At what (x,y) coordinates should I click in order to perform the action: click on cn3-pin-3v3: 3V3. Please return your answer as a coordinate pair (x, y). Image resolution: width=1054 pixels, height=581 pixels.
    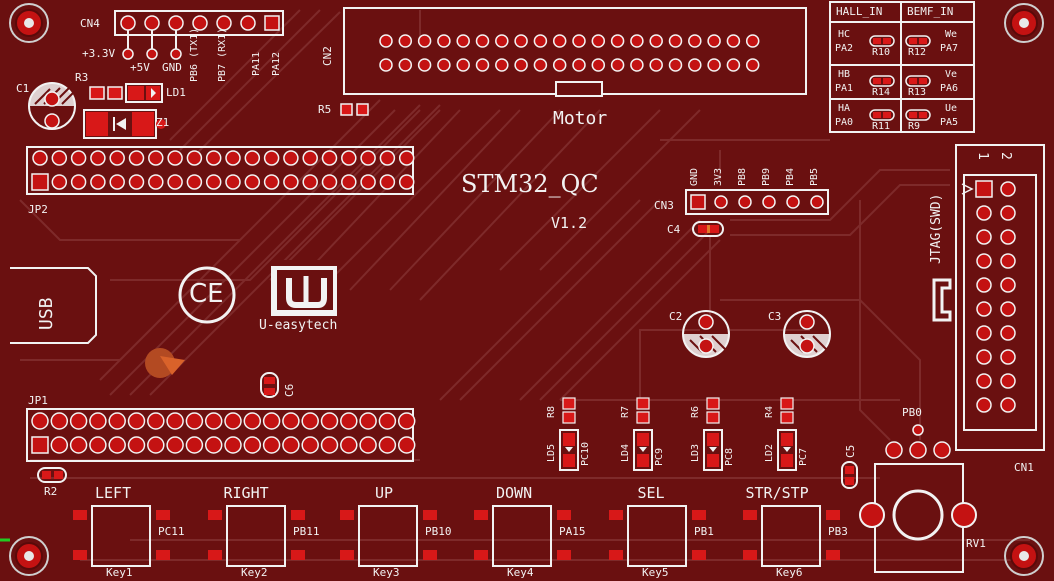
    Looking at the image, I should click on (718, 176).